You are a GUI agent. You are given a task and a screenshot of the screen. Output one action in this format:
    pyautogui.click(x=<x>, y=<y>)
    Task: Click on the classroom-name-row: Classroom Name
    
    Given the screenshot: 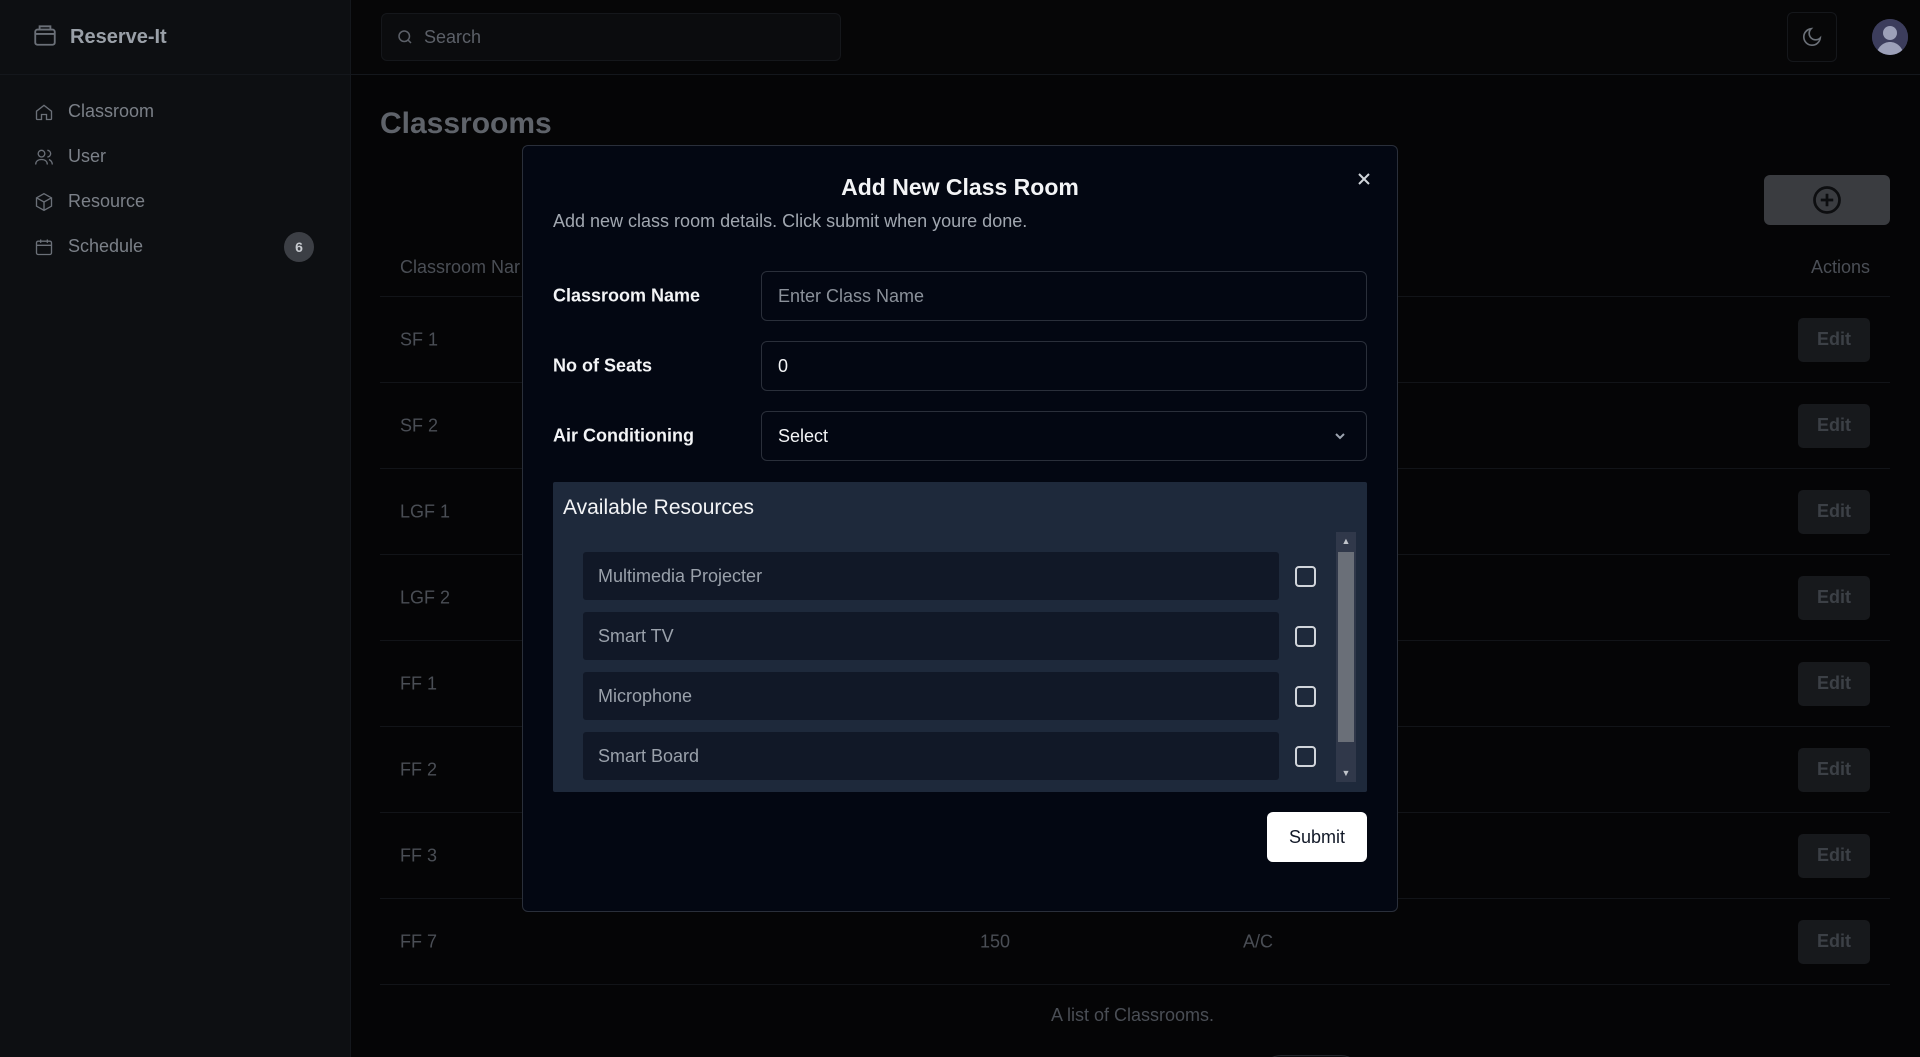 What is the action you would take?
    pyautogui.click(x=960, y=296)
    